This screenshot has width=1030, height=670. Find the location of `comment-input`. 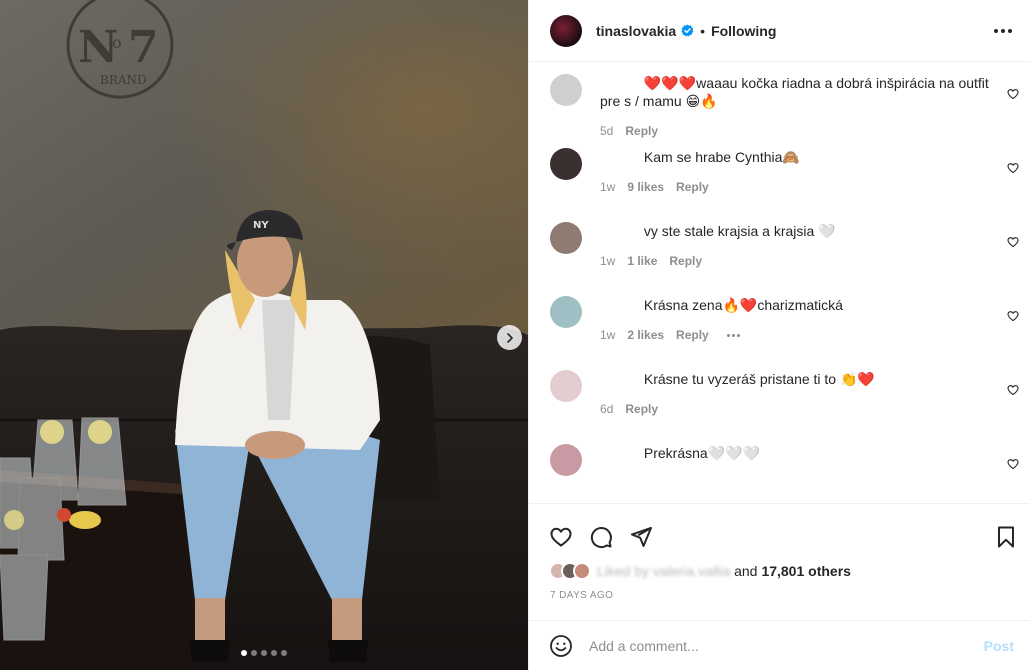

comment-input is located at coordinates (786, 645).